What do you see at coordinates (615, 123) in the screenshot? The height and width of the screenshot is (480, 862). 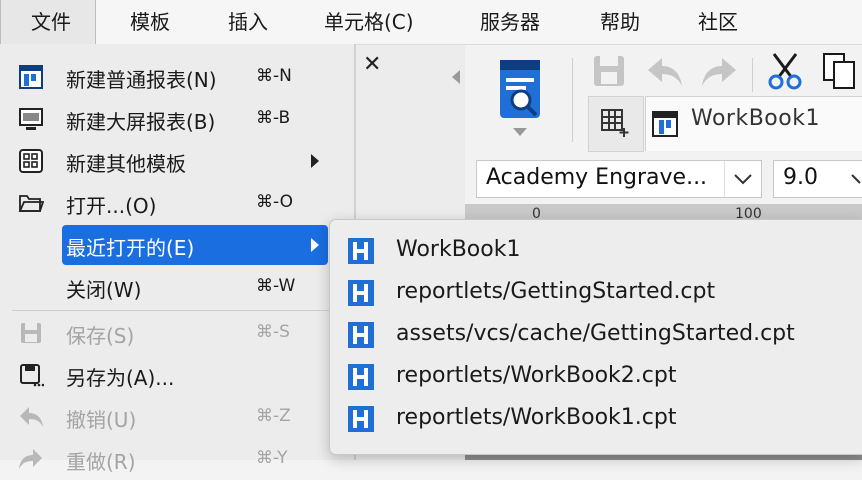 I see `grid-plus-icon` at bounding box center [615, 123].